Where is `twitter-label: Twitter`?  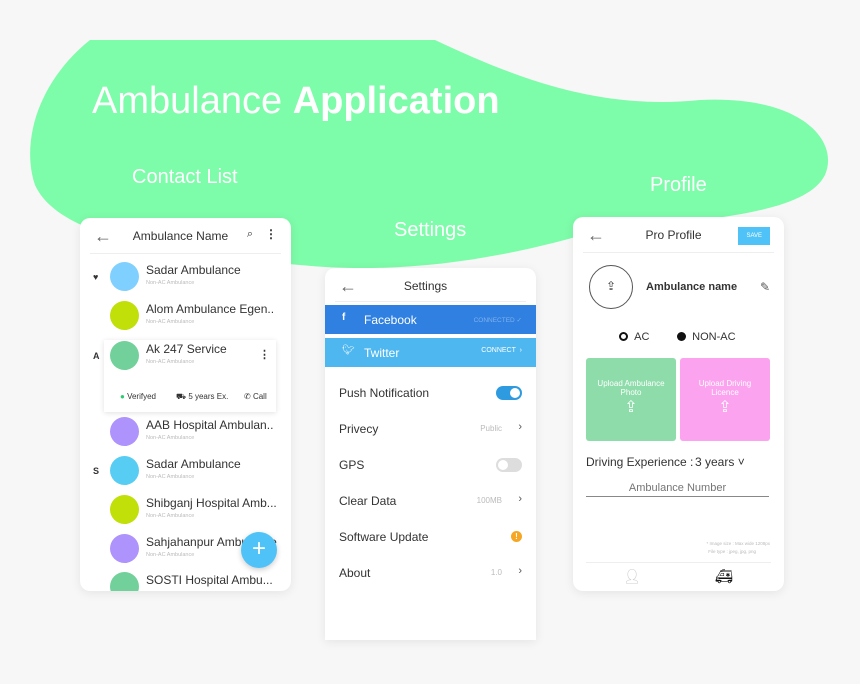
twitter-label: Twitter is located at coordinates (382, 353).